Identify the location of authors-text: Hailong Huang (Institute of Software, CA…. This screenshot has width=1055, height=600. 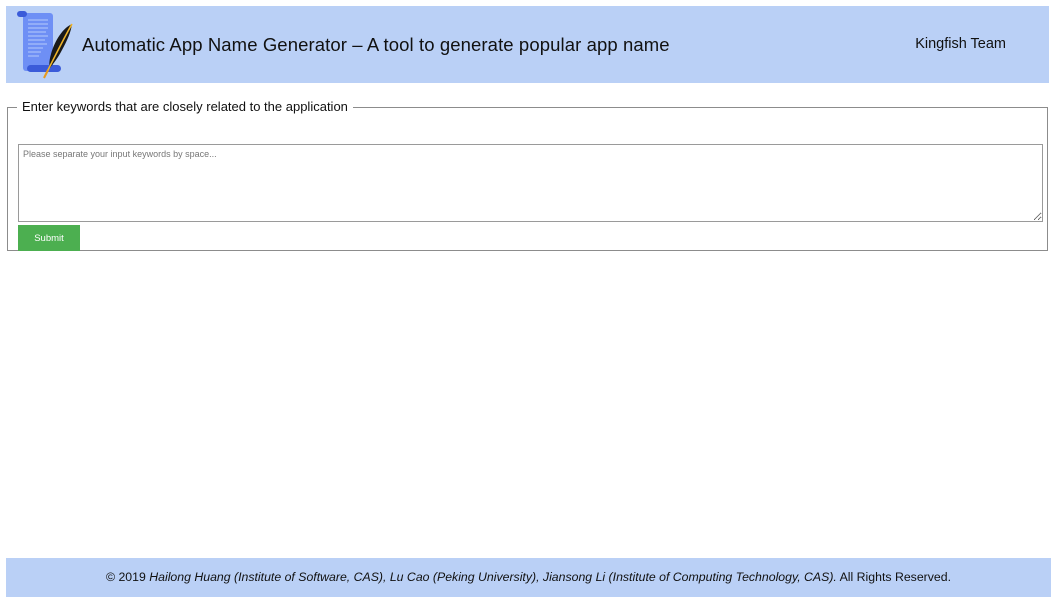
(493, 577).